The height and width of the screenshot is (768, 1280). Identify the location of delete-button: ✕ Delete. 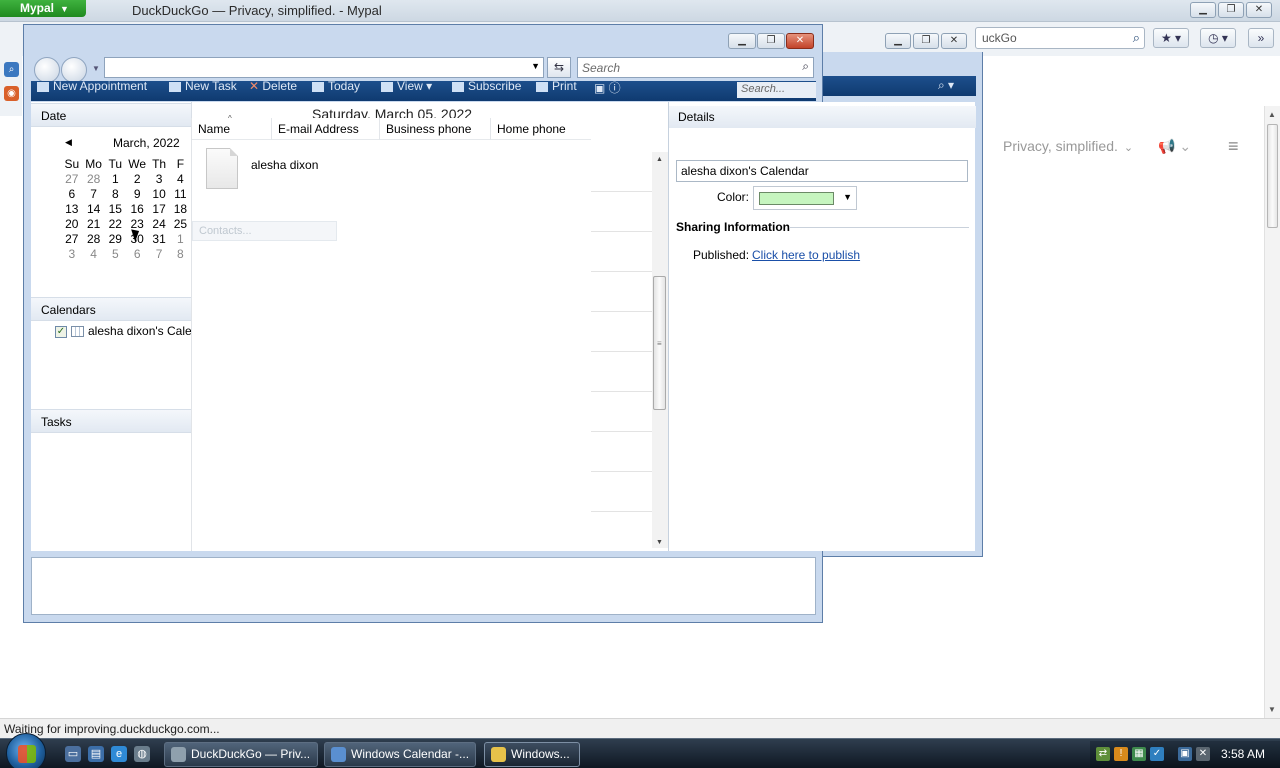
(273, 87).